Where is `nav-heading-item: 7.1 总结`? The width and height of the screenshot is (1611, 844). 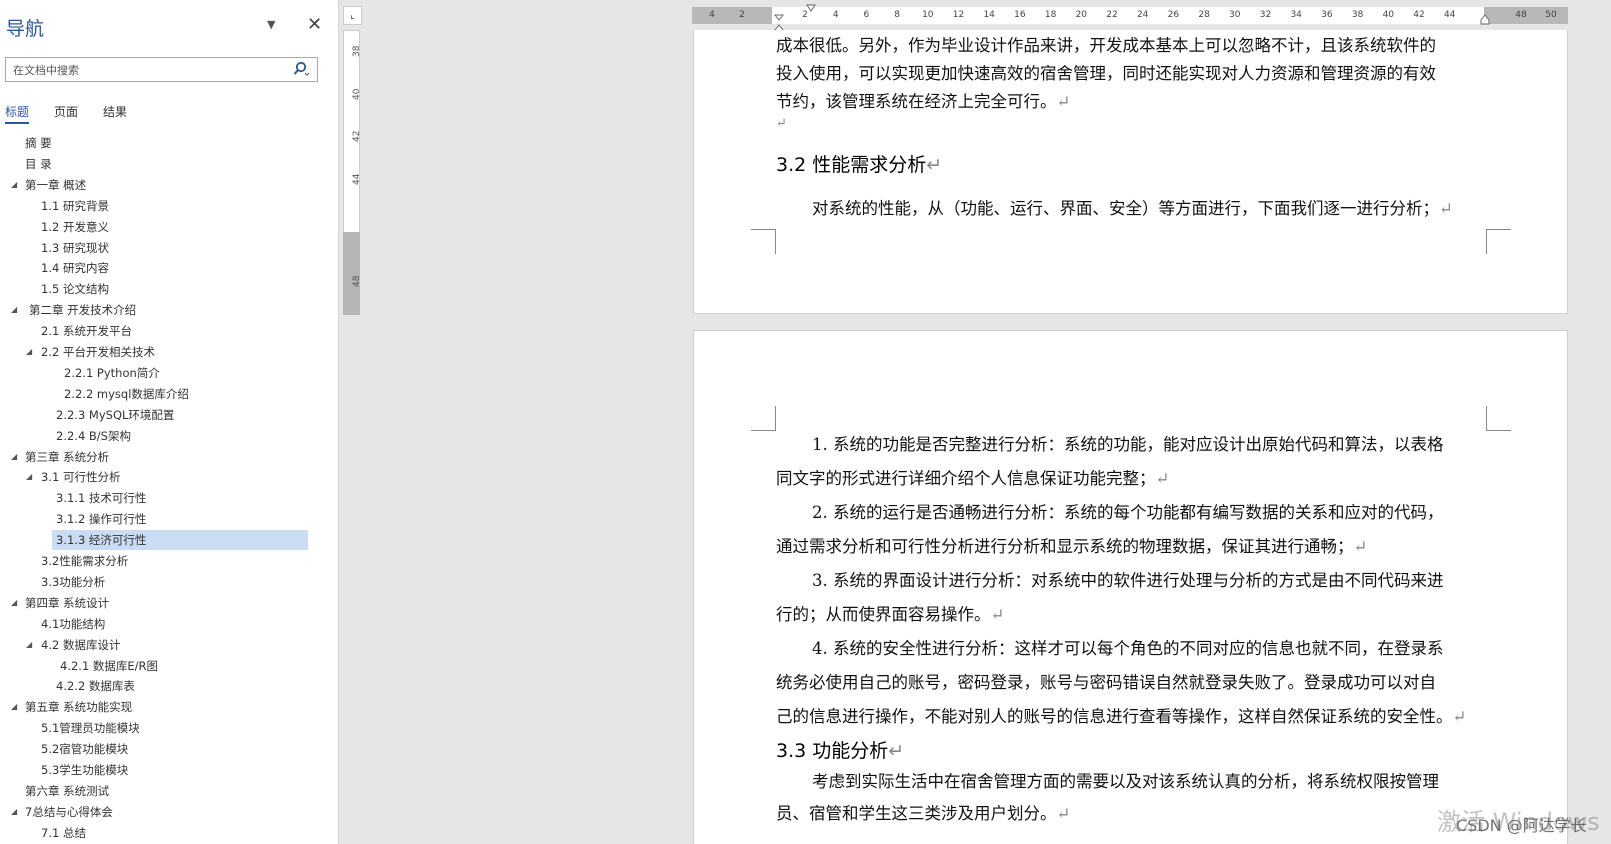
nav-heading-item: 7.1 总结 is located at coordinates (63, 833).